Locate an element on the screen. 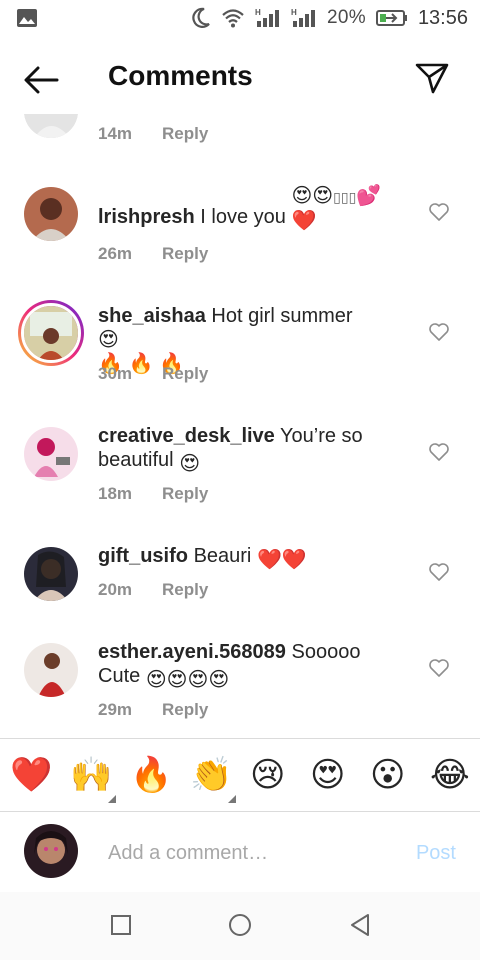 Image resolution: width=480 pixels, height=960 pixels. comment-username: lrishpresh is located at coordinates (146, 217).